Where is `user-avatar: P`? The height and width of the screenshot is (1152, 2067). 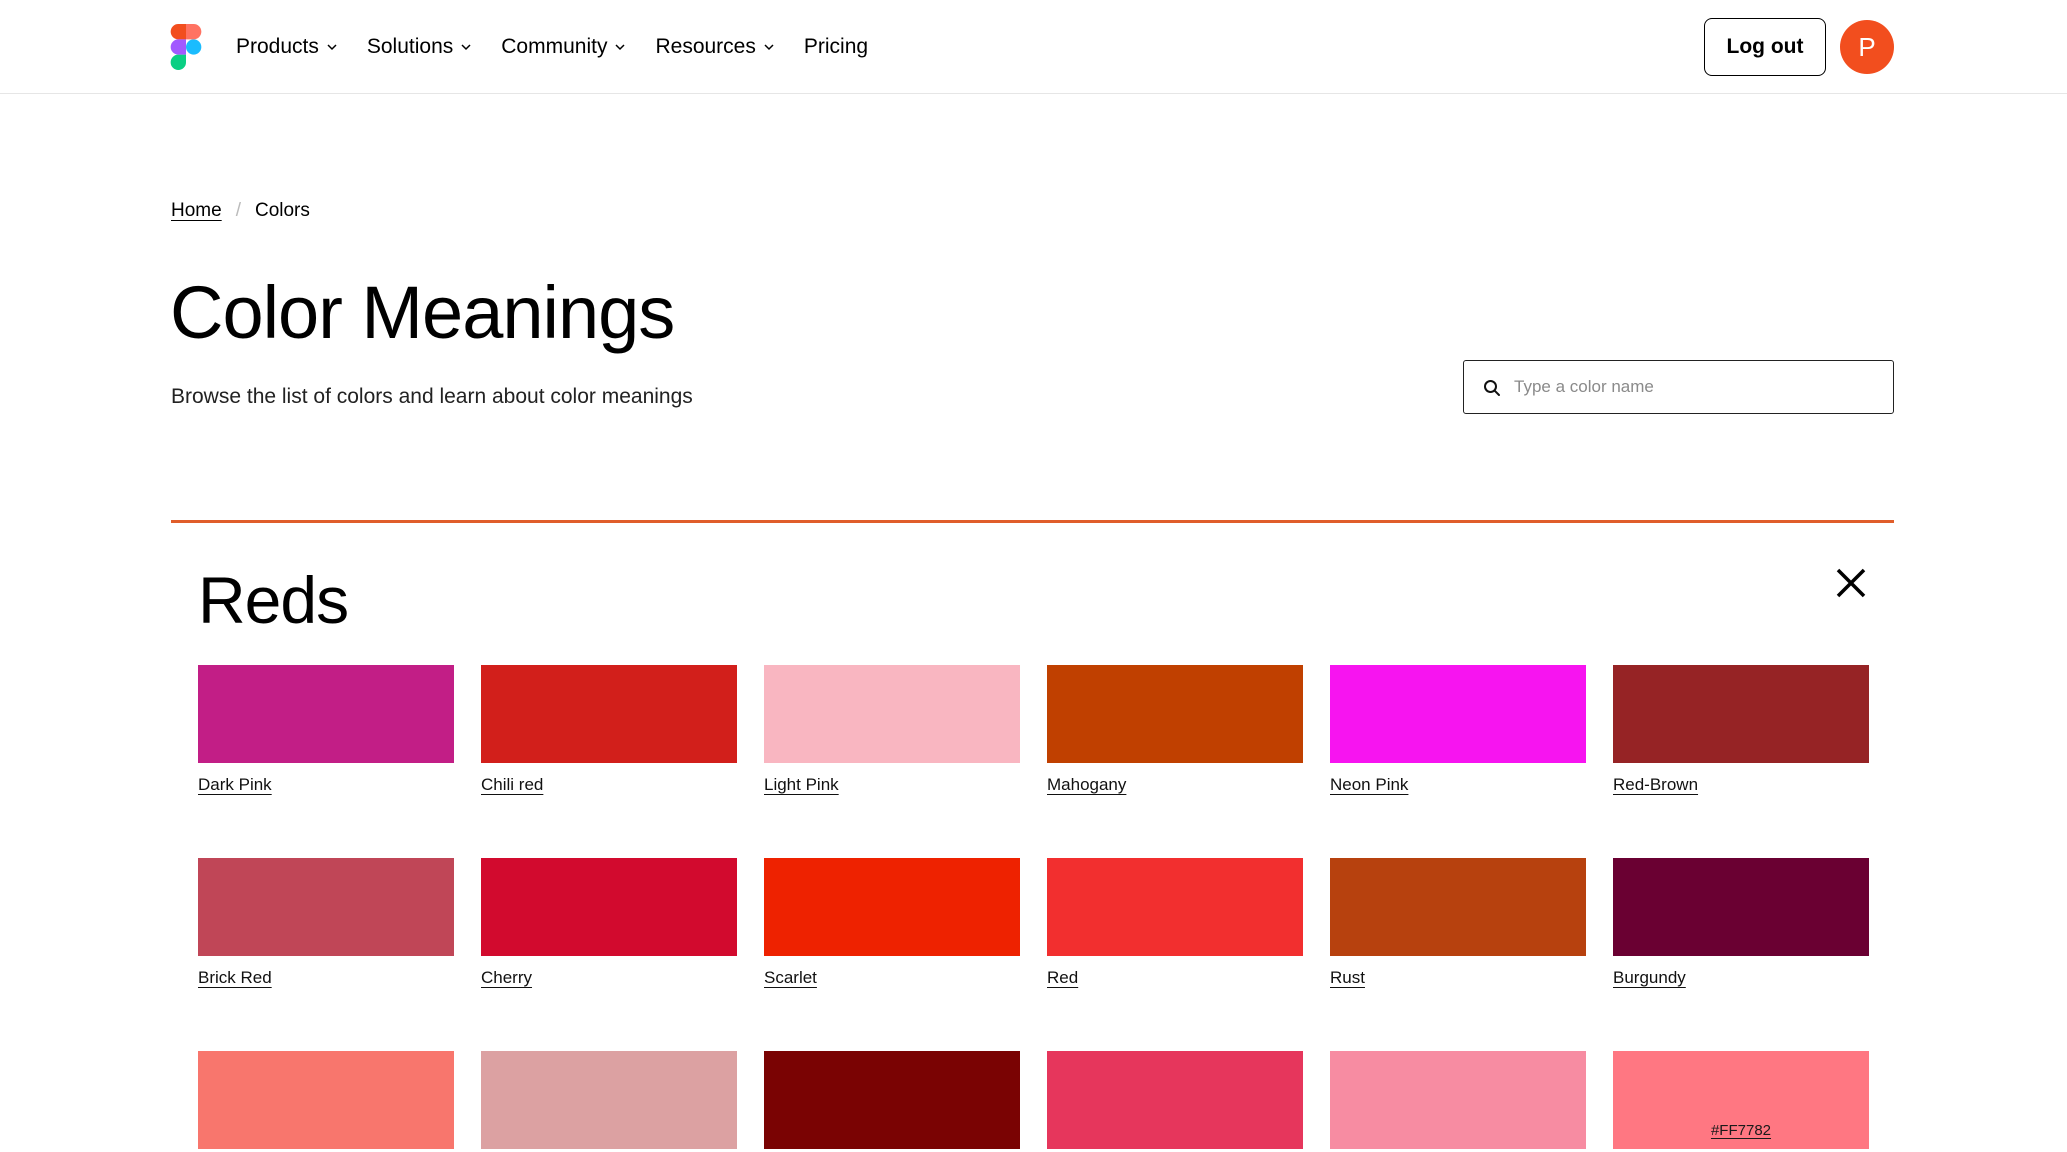
user-avatar: P is located at coordinates (1867, 47).